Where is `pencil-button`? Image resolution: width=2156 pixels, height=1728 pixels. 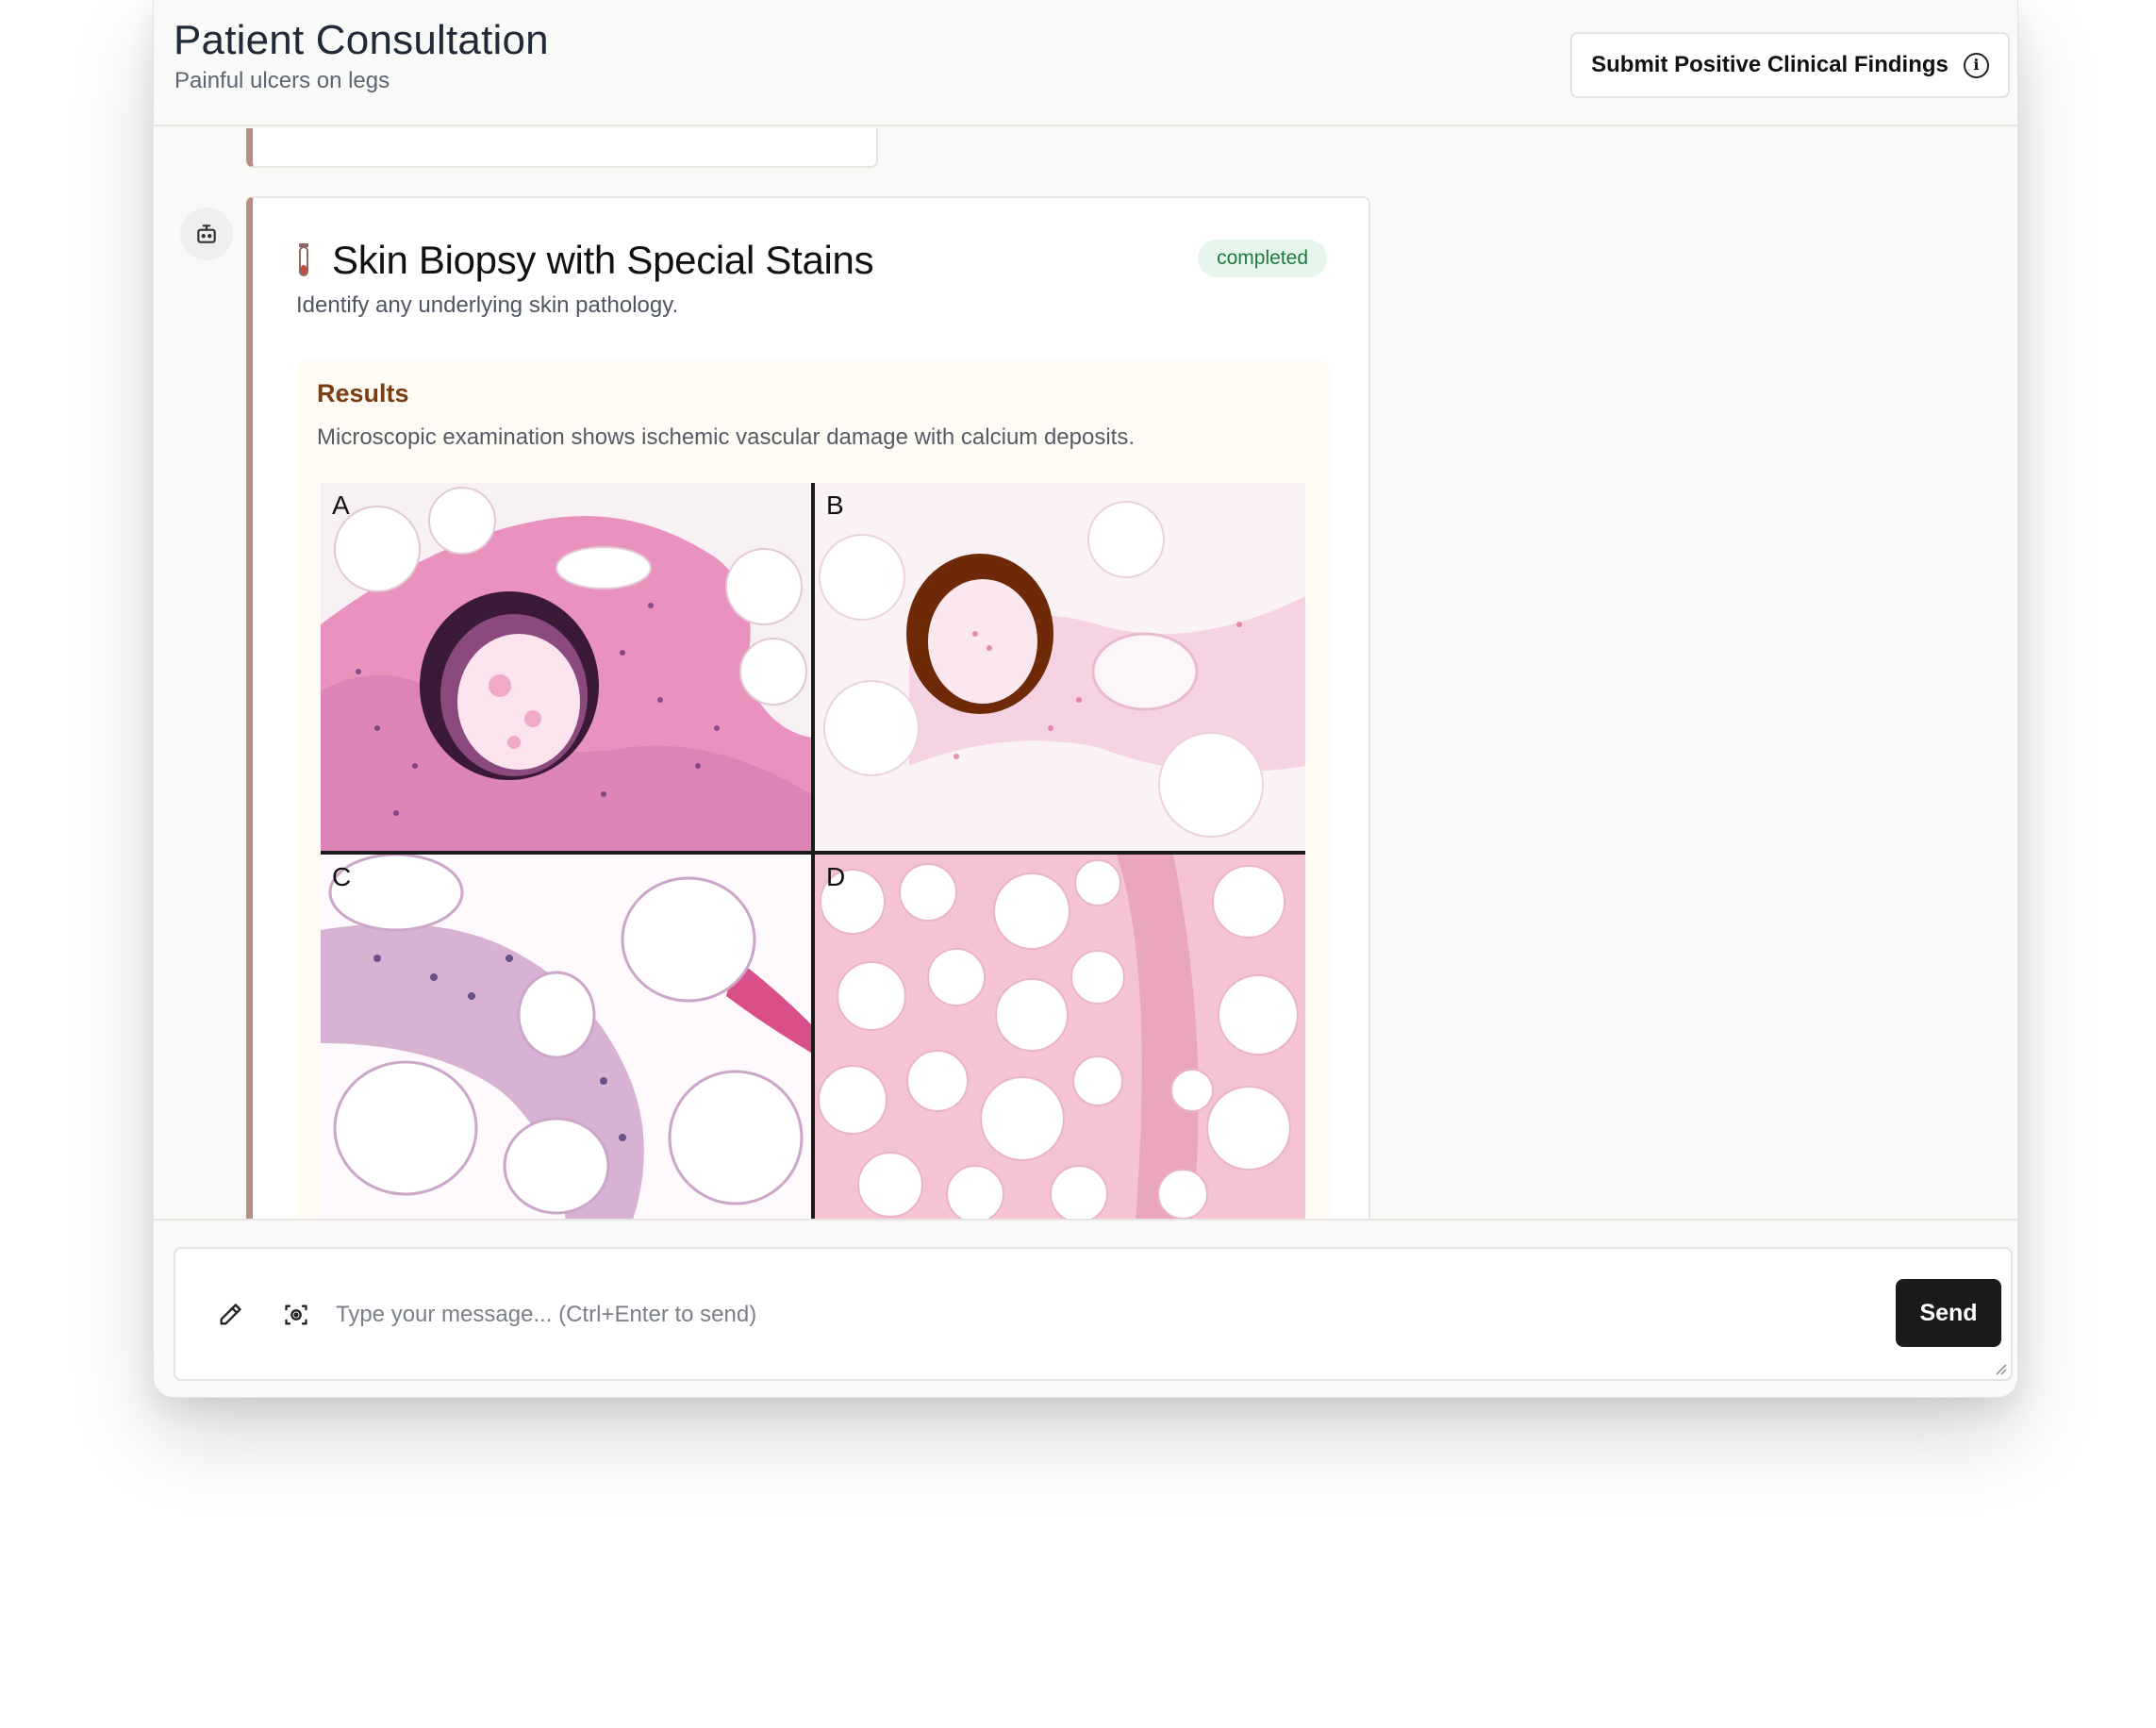
pencil-button is located at coordinates (230, 1315).